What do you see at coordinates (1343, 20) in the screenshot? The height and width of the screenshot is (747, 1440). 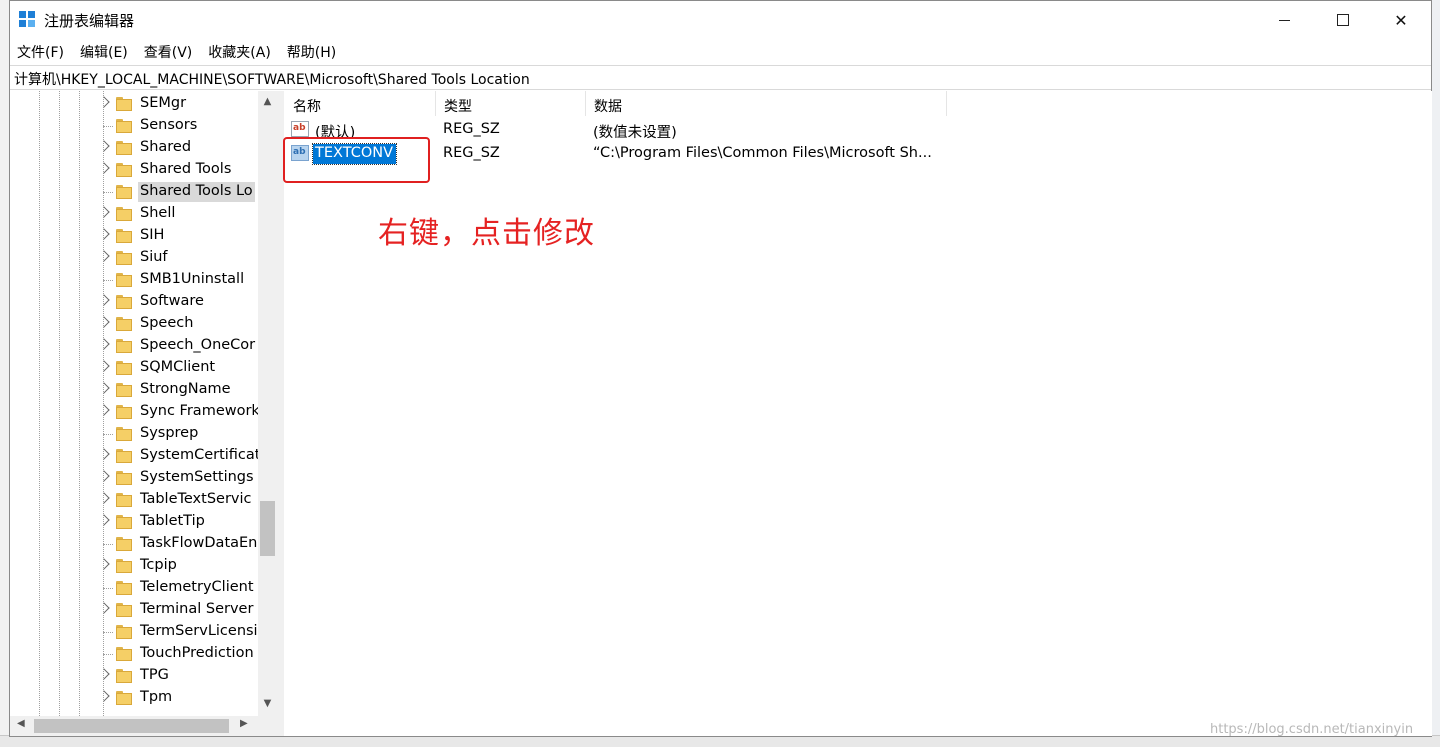 I see `maximize-button` at bounding box center [1343, 20].